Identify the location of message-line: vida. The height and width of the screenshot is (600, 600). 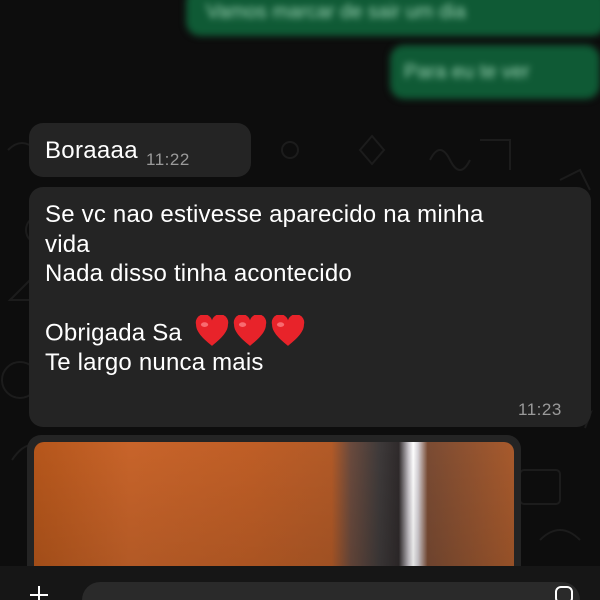
(67, 244).